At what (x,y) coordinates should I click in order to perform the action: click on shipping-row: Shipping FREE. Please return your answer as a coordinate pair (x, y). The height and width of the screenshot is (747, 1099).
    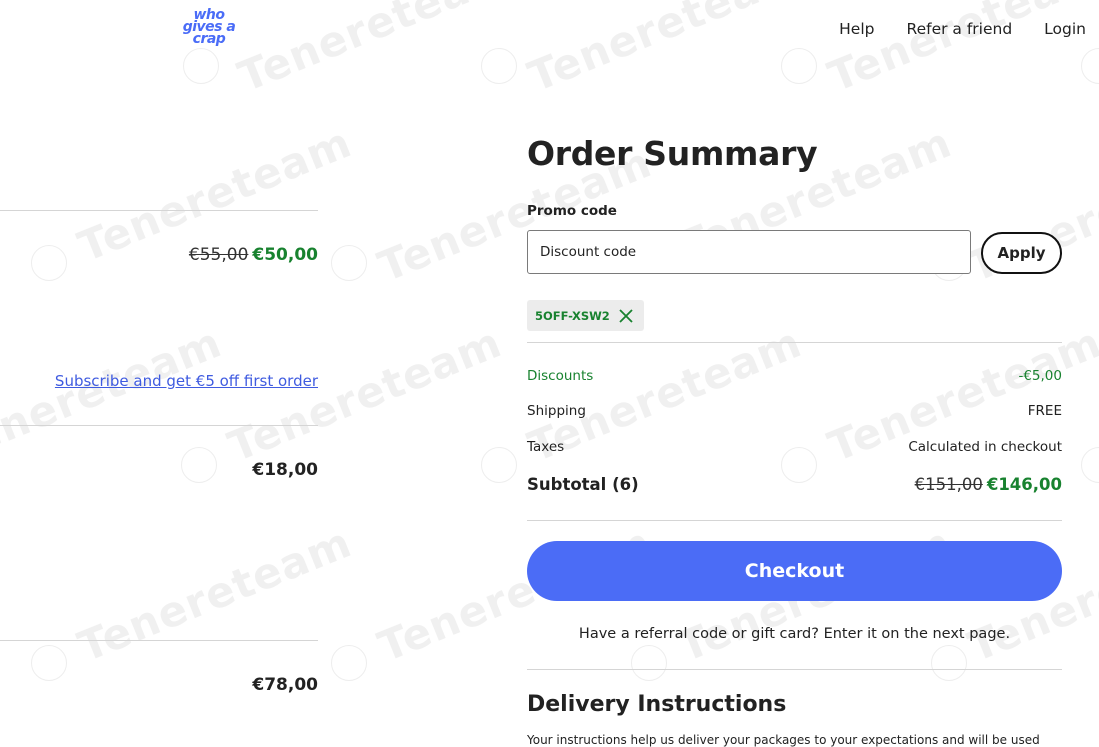
    Looking at the image, I should click on (794, 411).